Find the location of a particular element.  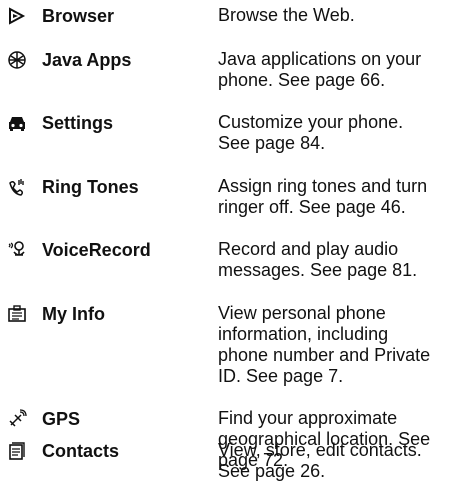

menu-item-name: GPS is located at coordinates (61, 419).